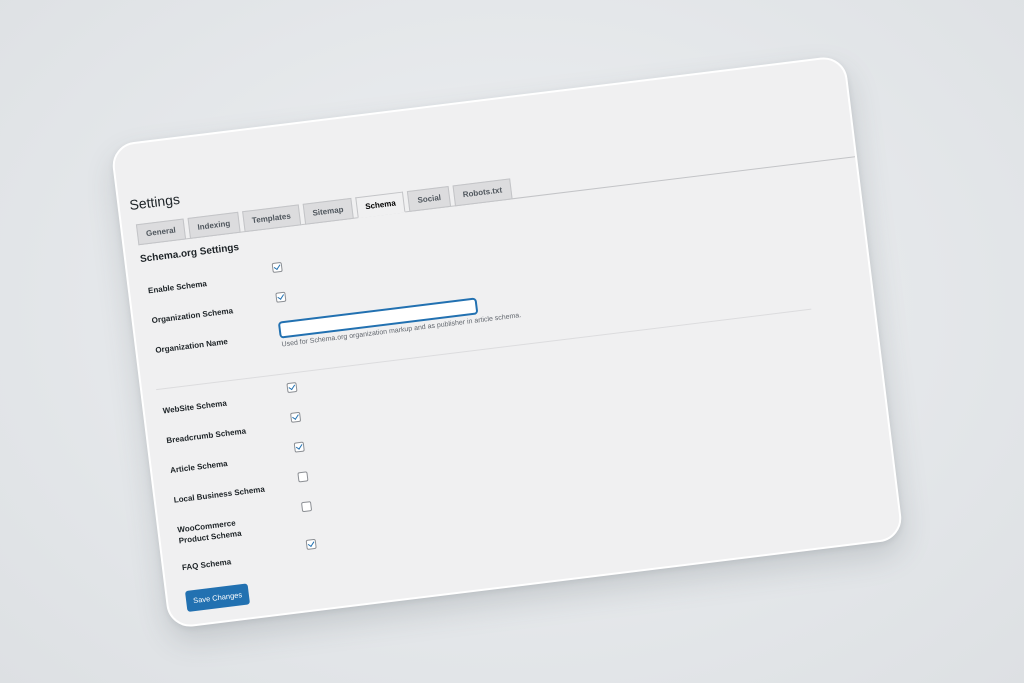  I want to click on article-schema-checkbox, so click(299, 447).